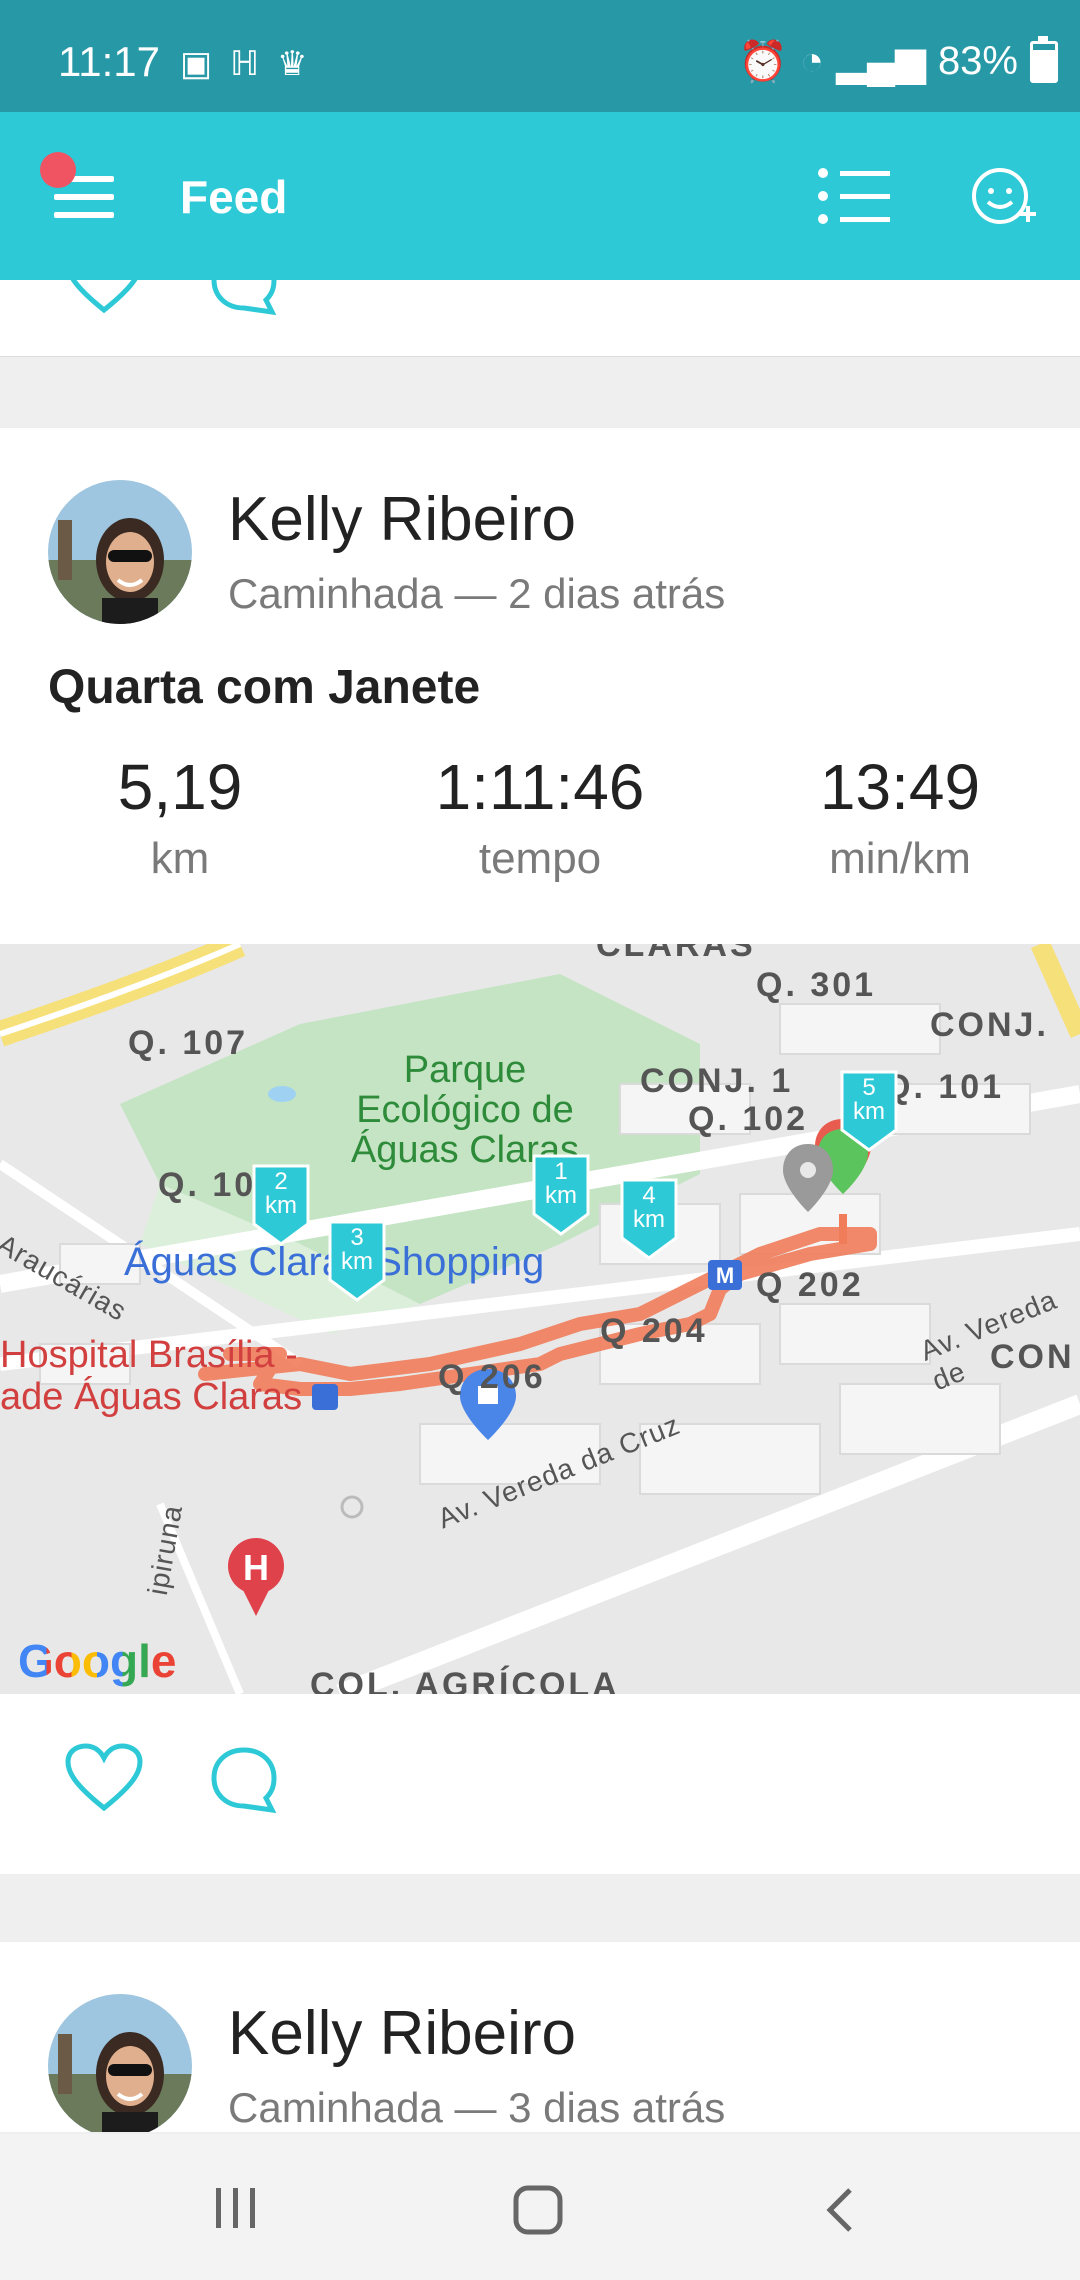 This screenshot has height=2280, width=1080. What do you see at coordinates (1032, 1357) in the screenshot?
I see `map-label: CON` at bounding box center [1032, 1357].